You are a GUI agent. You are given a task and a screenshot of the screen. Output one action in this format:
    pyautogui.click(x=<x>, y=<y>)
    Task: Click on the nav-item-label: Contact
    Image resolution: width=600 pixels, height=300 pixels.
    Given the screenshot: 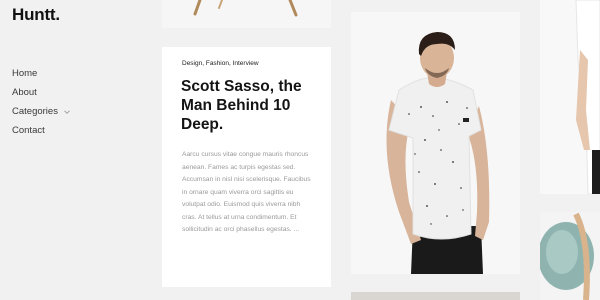 What is the action you would take?
    pyautogui.click(x=28, y=130)
    